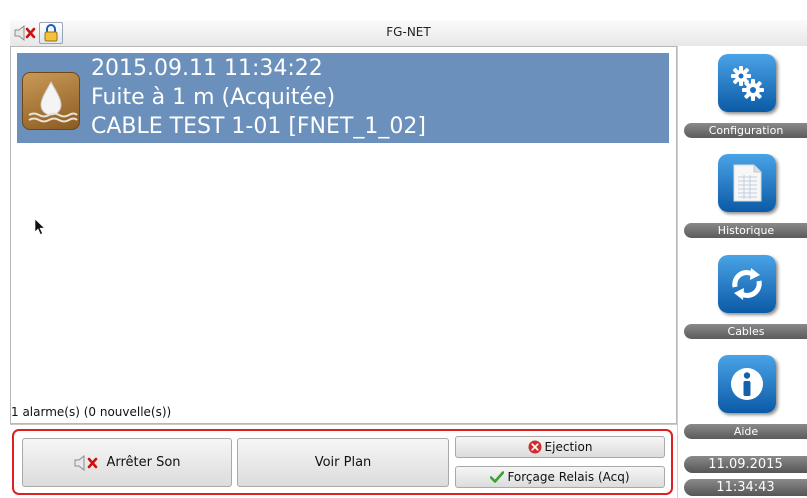 This screenshot has height=498, width=807. Describe the element at coordinates (745, 130) in the screenshot. I see `sidebar-item-configuration: Configuration` at that location.